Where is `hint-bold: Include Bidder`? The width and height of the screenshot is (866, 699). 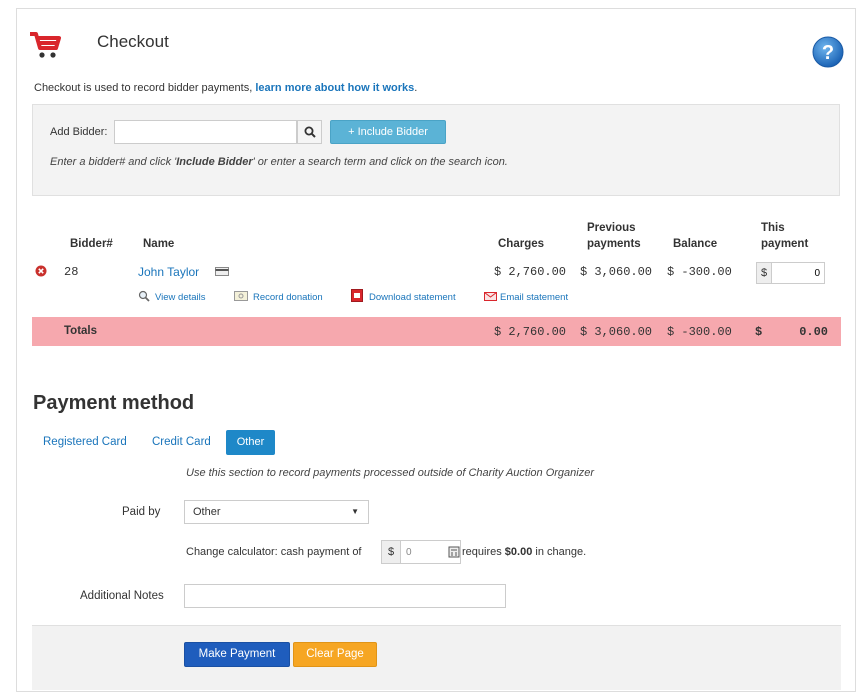 hint-bold: Include Bidder is located at coordinates (214, 162).